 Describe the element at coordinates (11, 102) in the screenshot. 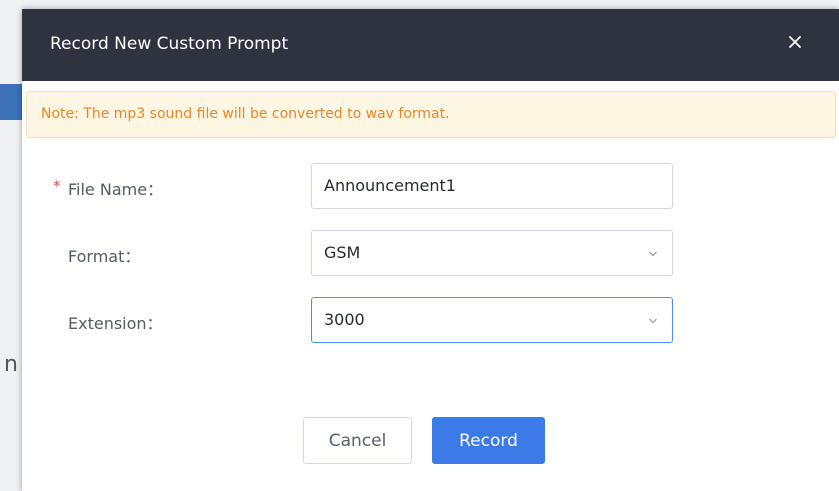

I see `background-nav-strip` at that location.